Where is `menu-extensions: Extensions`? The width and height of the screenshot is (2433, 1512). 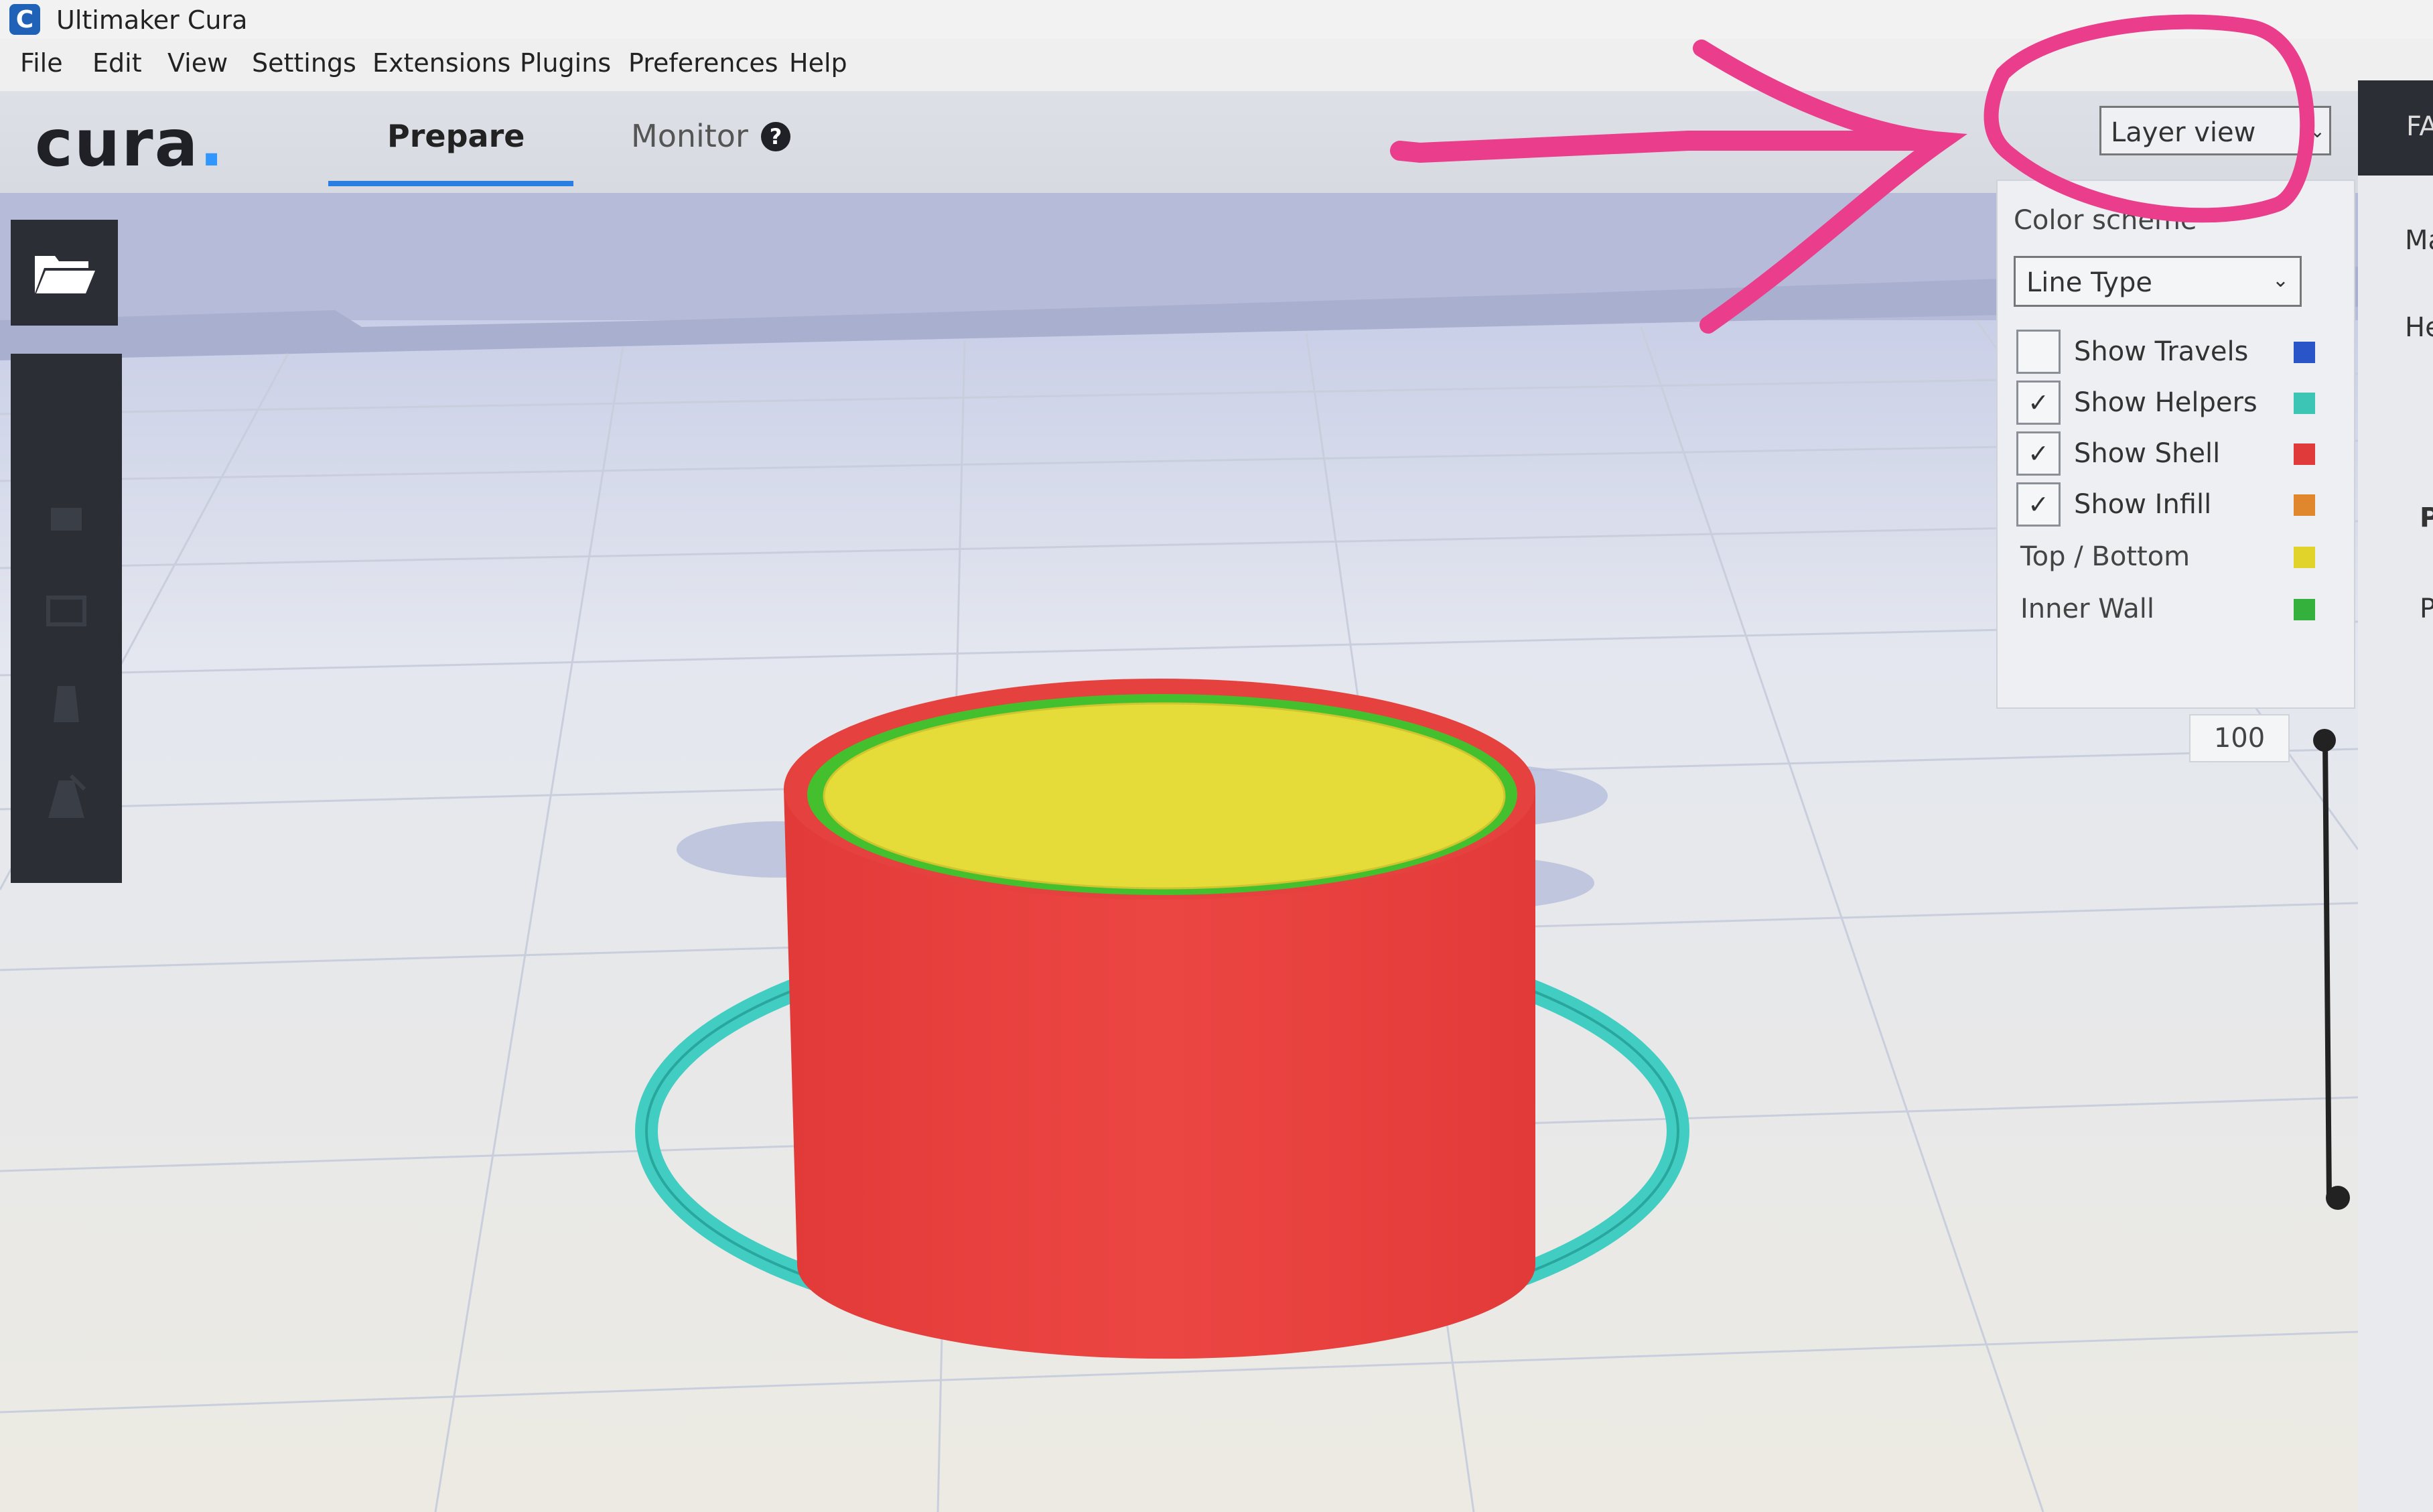
menu-extensions: Extensions is located at coordinates (441, 63).